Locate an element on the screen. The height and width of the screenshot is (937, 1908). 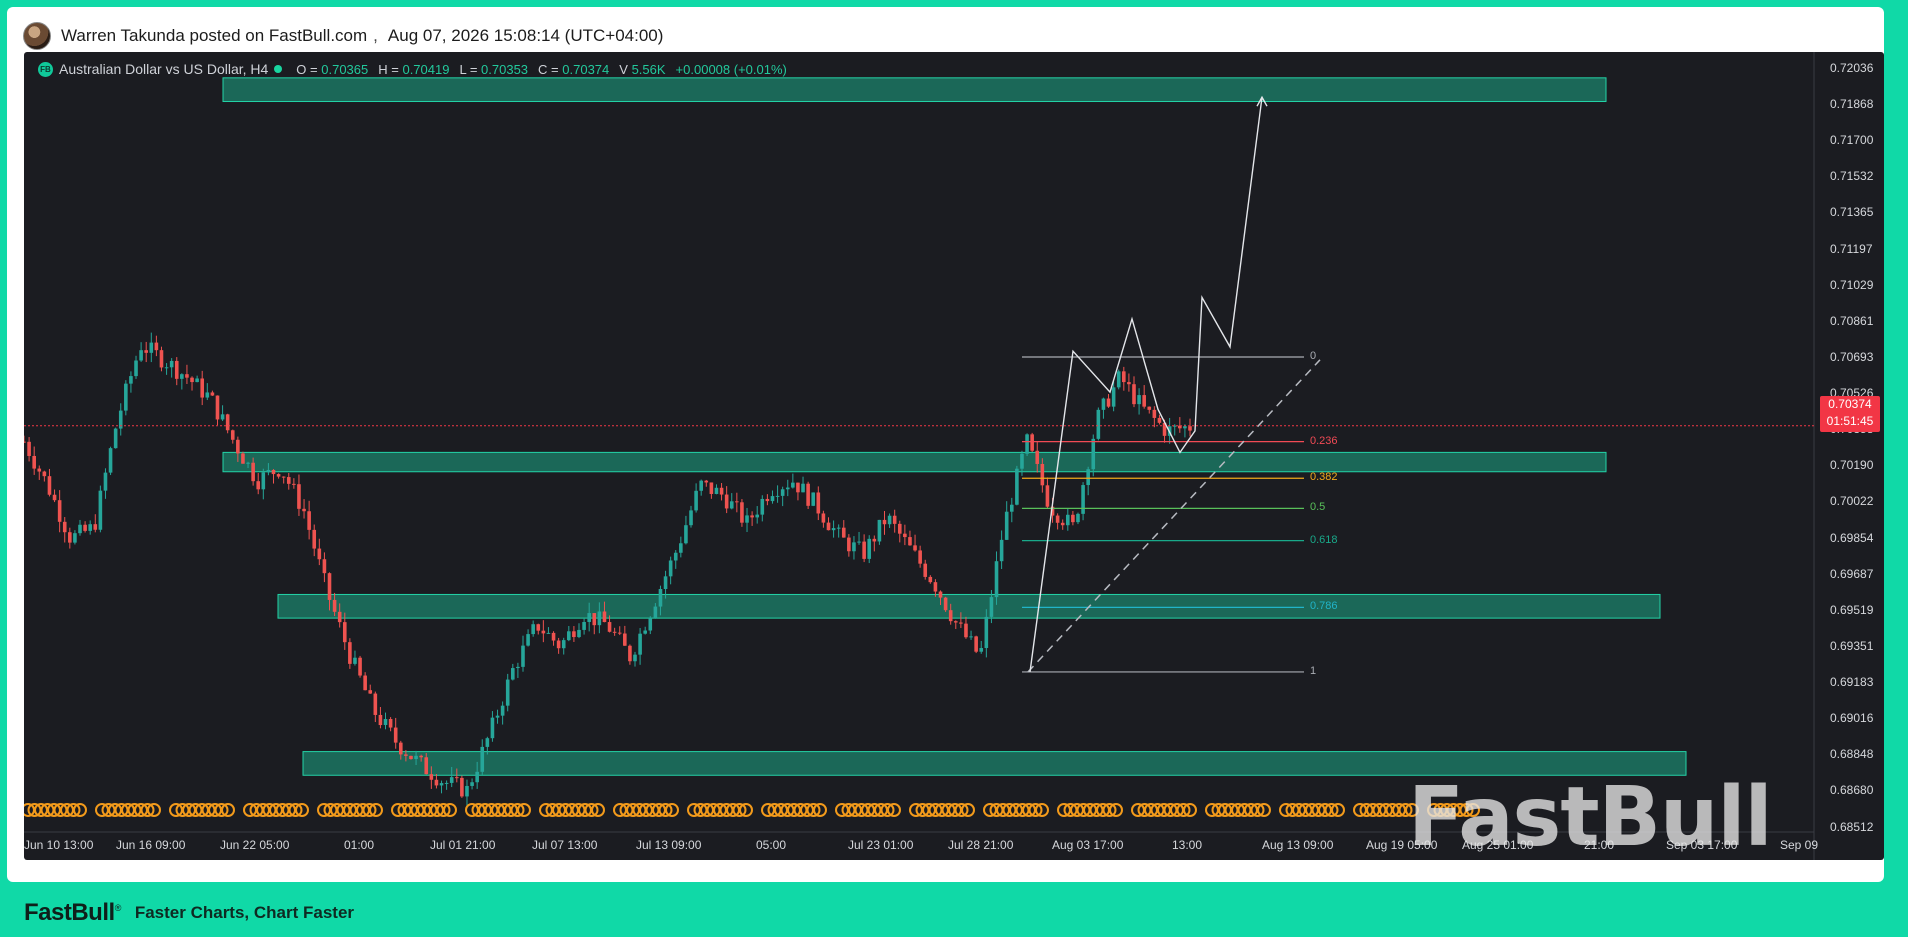
fib-level-label: 0.382 is located at coordinates (1324, 477).